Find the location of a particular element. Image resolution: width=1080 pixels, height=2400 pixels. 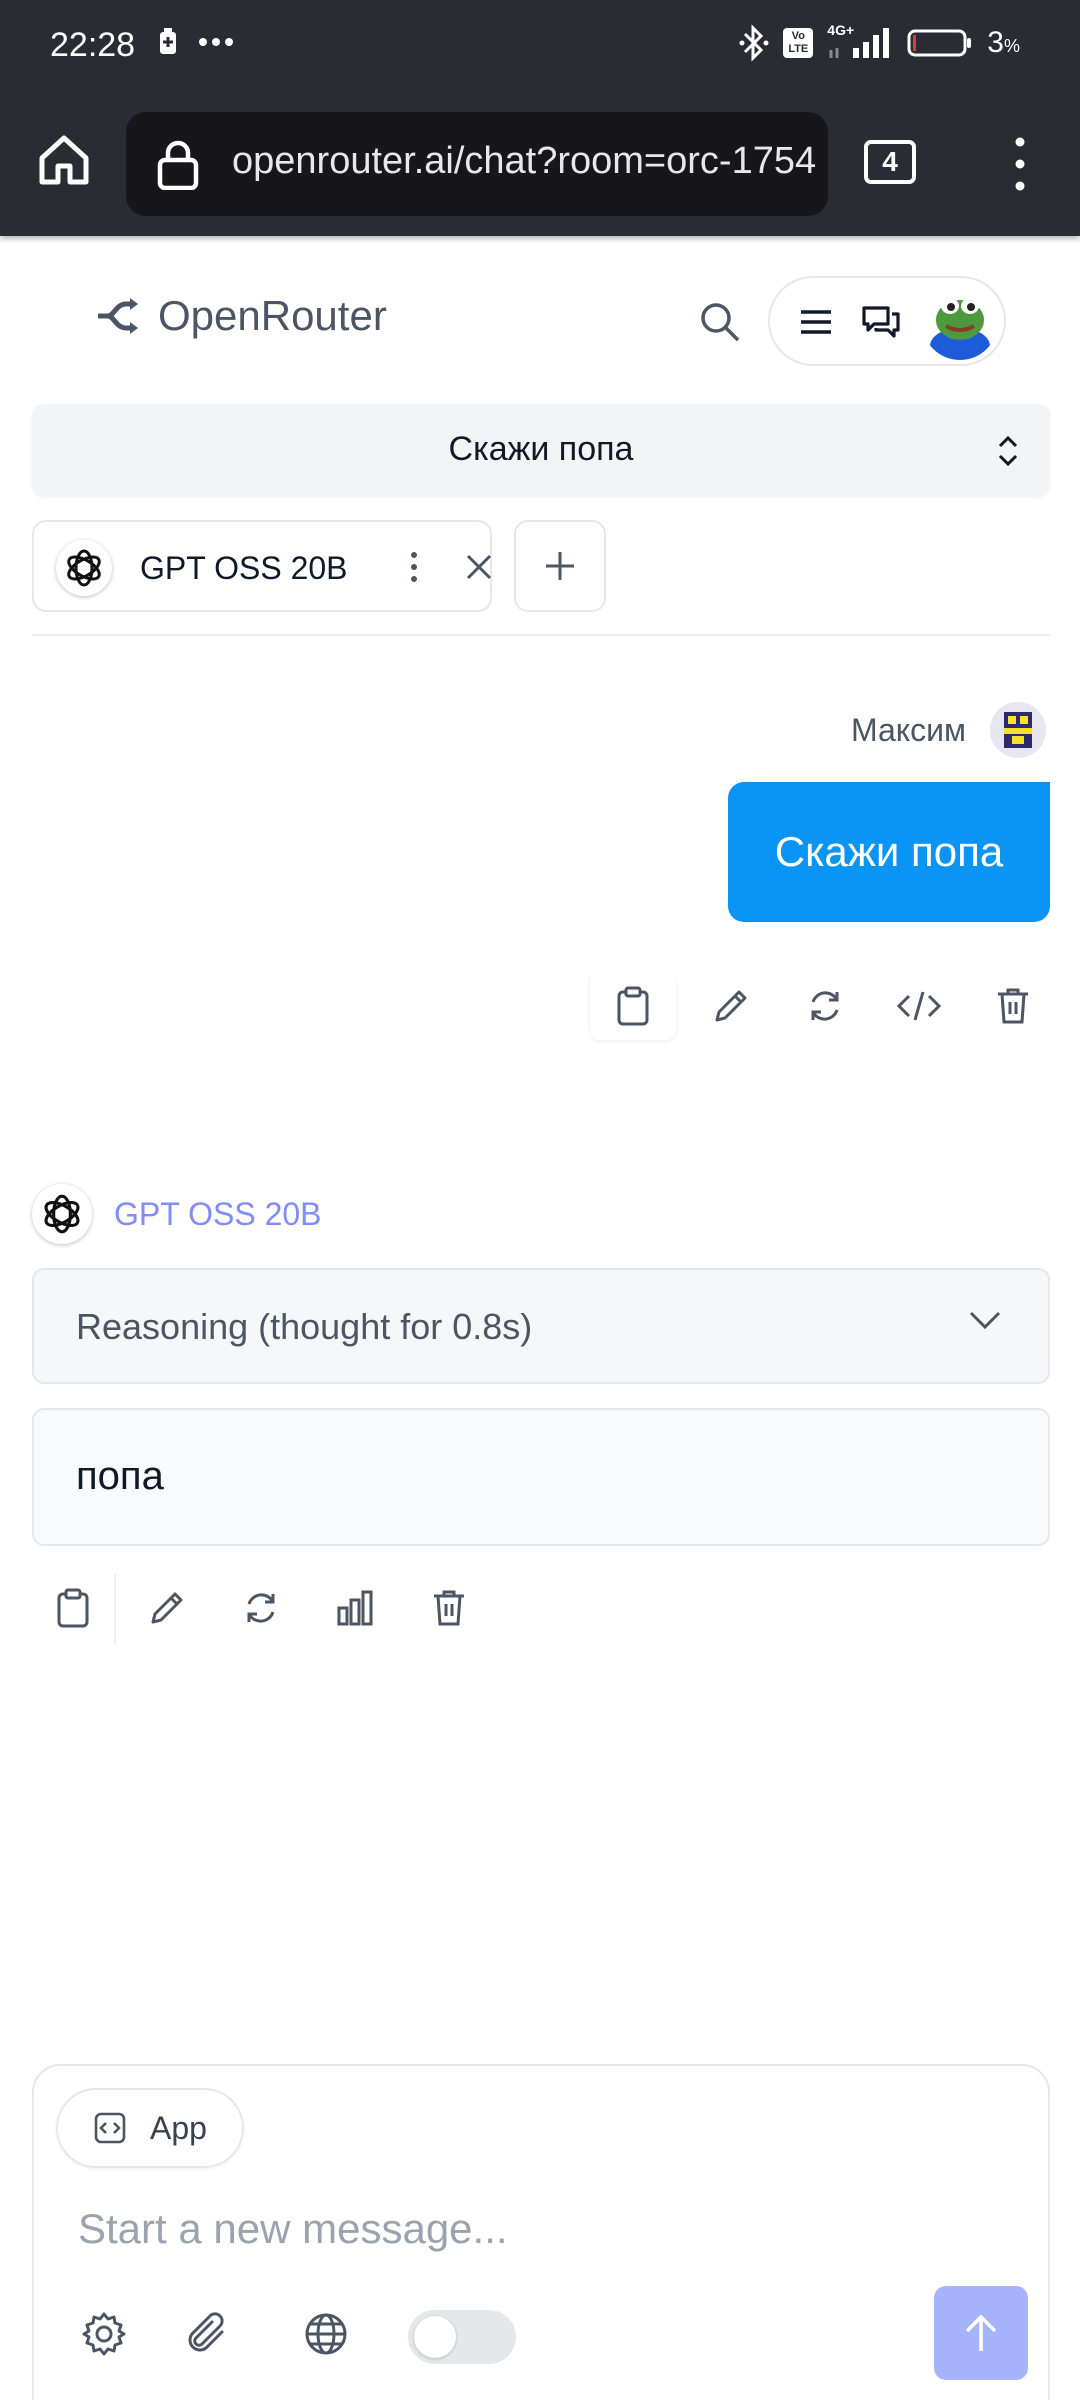

remove-model-button is located at coordinates (479, 569).